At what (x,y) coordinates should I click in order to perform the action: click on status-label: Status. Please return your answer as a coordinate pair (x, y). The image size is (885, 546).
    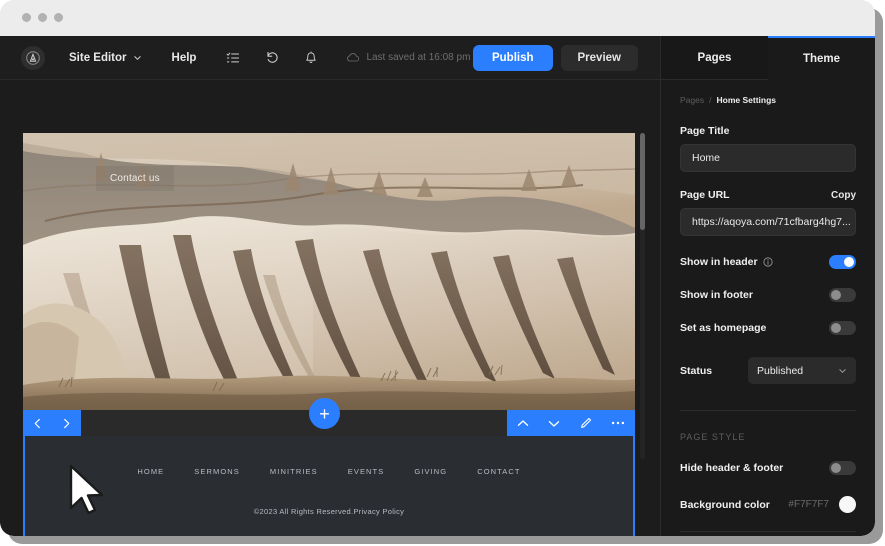
    Looking at the image, I should click on (696, 370).